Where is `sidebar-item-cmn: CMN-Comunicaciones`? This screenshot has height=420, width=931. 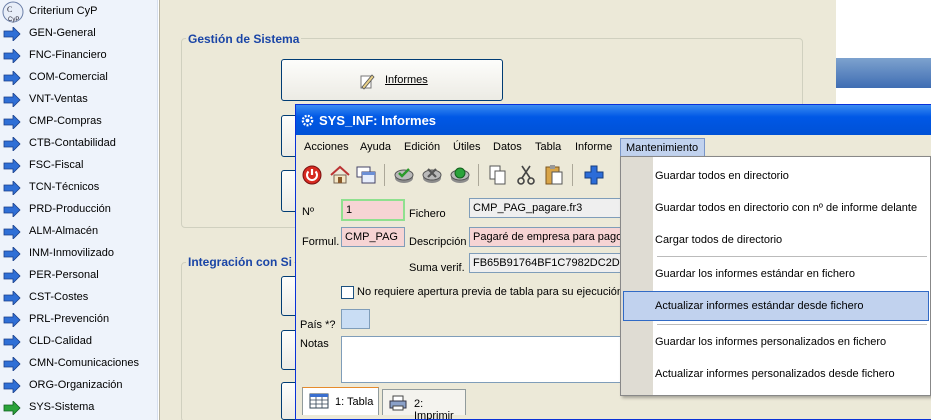
sidebar-item-cmn: CMN-Comunicaciones is located at coordinates (79, 364).